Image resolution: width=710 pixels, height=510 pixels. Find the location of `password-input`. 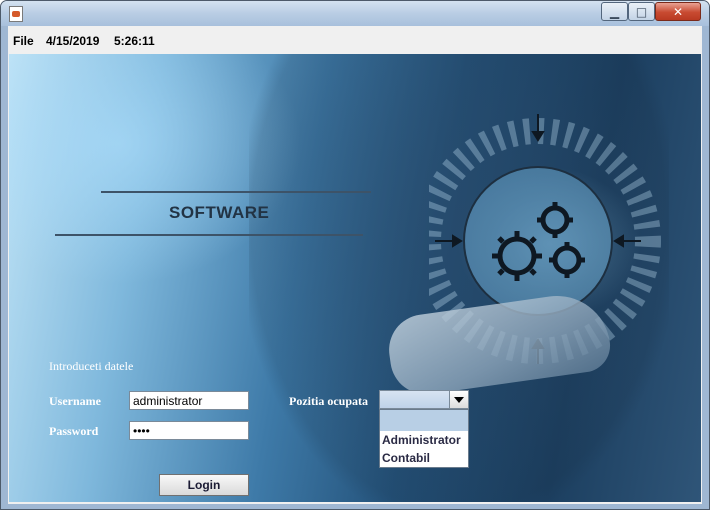

password-input is located at coordinates (189, 430).